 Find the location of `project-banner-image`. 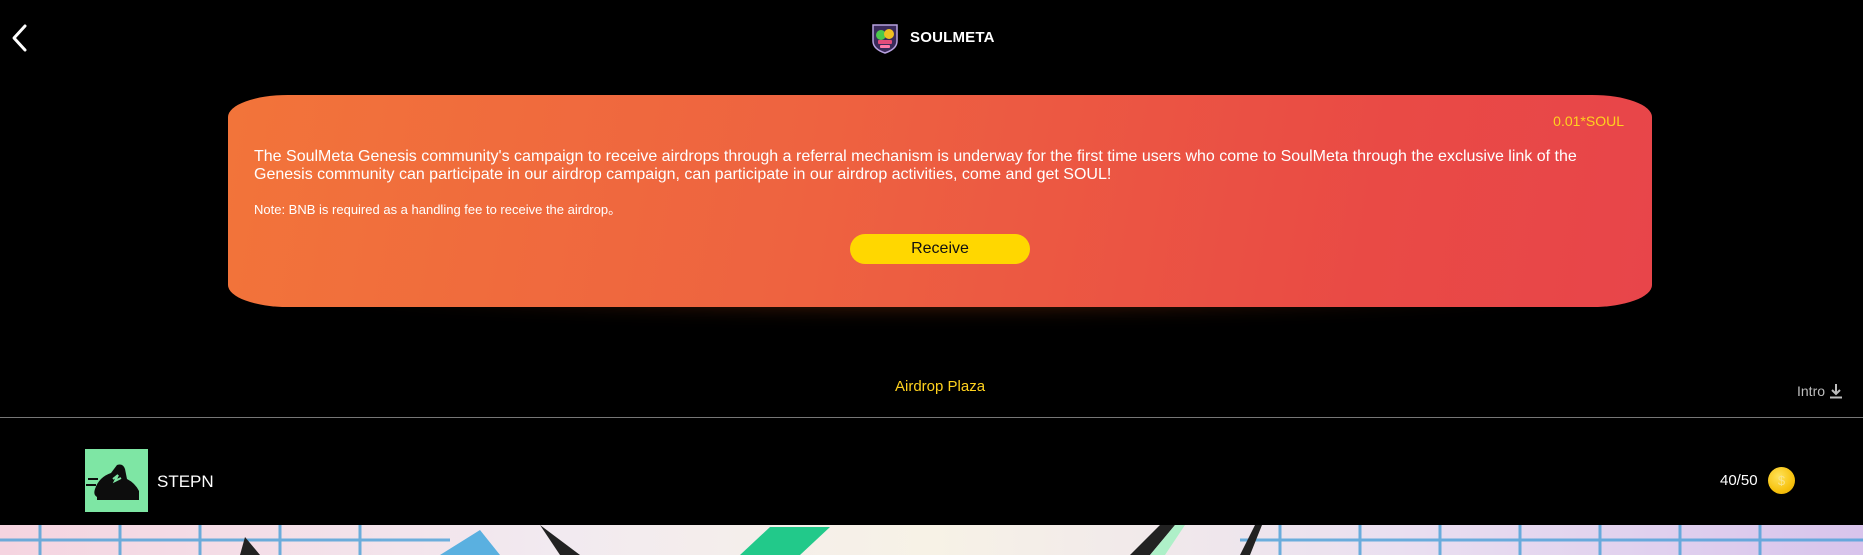

project-banner-image is located at coordinates (931, 540).